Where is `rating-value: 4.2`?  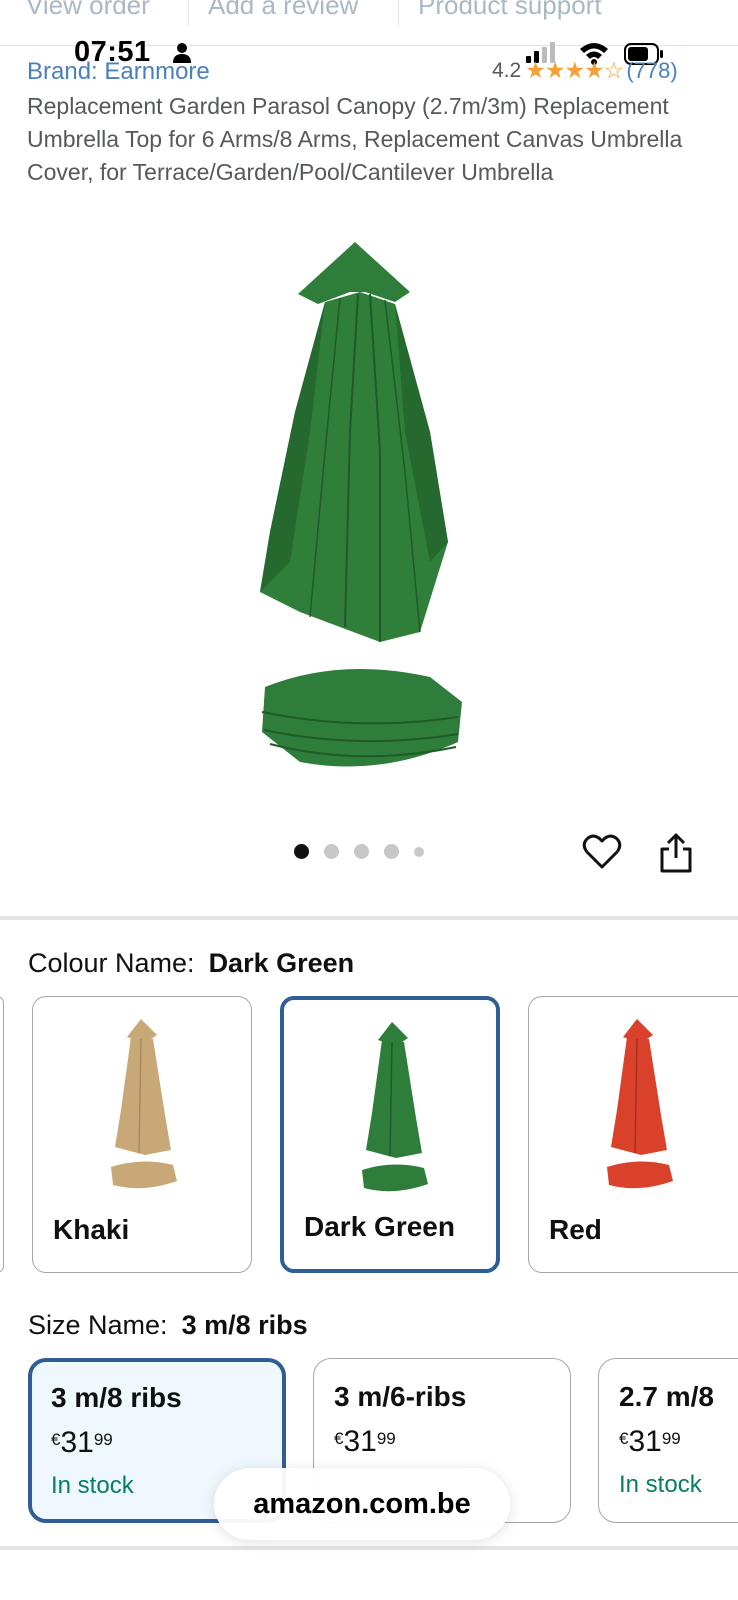 rating-value: 4.2 is located at coordinates (507, 70).